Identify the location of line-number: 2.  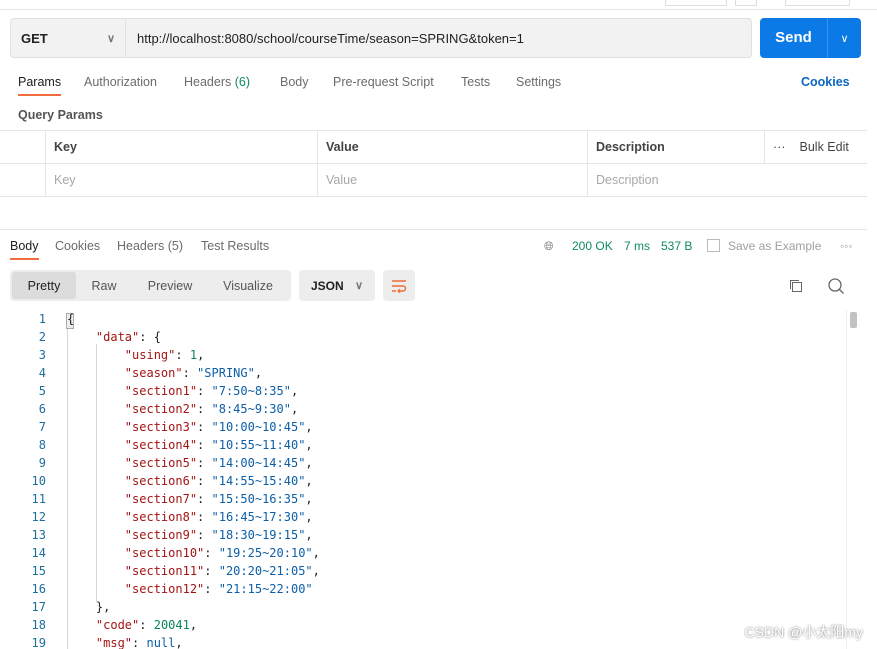
(42, 337).